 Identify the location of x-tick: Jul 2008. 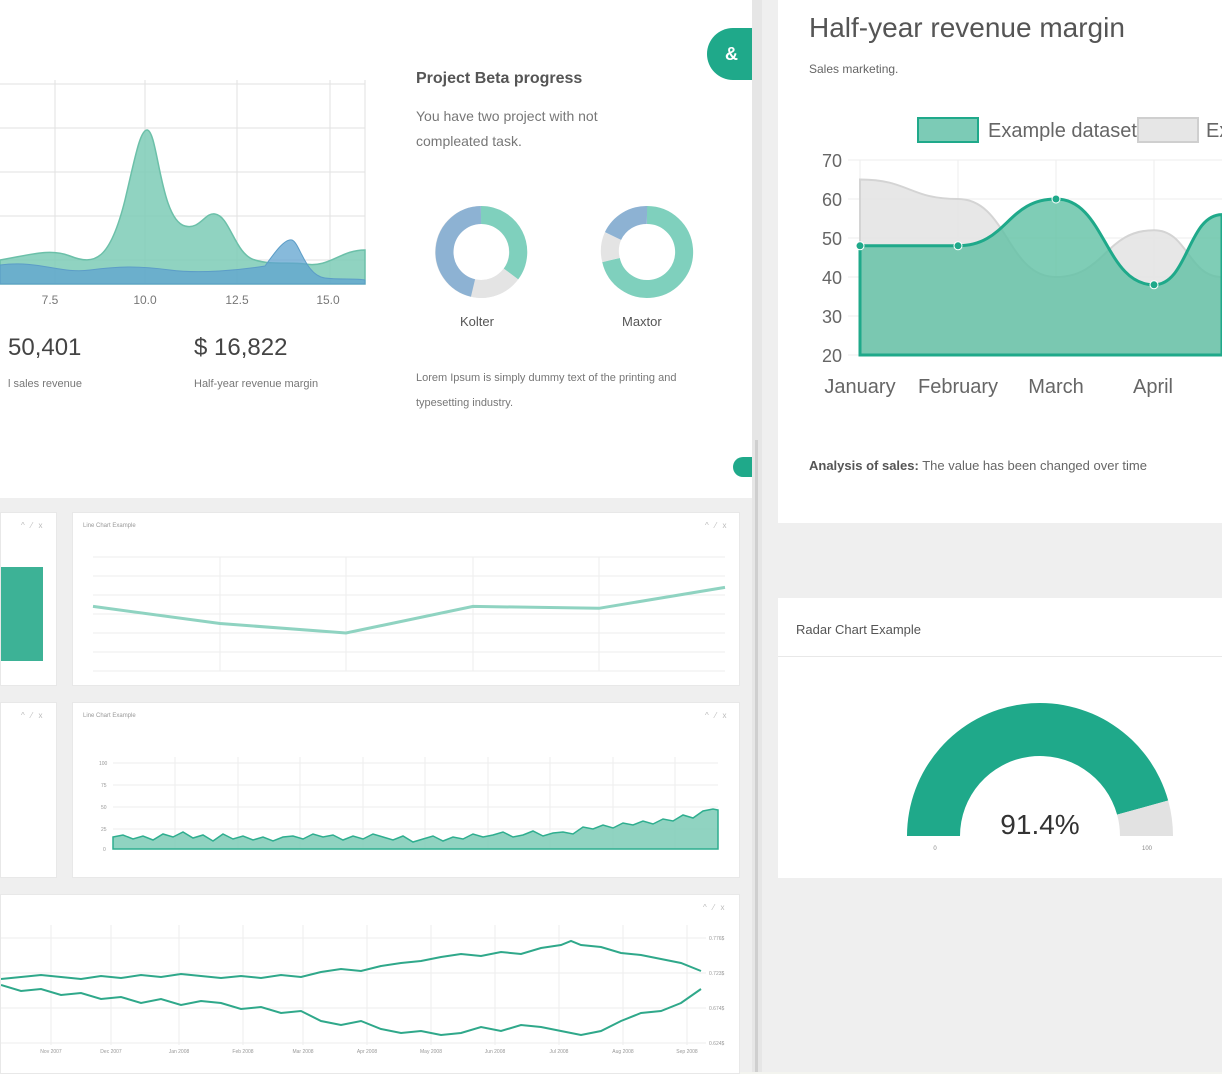
(559, 1052).